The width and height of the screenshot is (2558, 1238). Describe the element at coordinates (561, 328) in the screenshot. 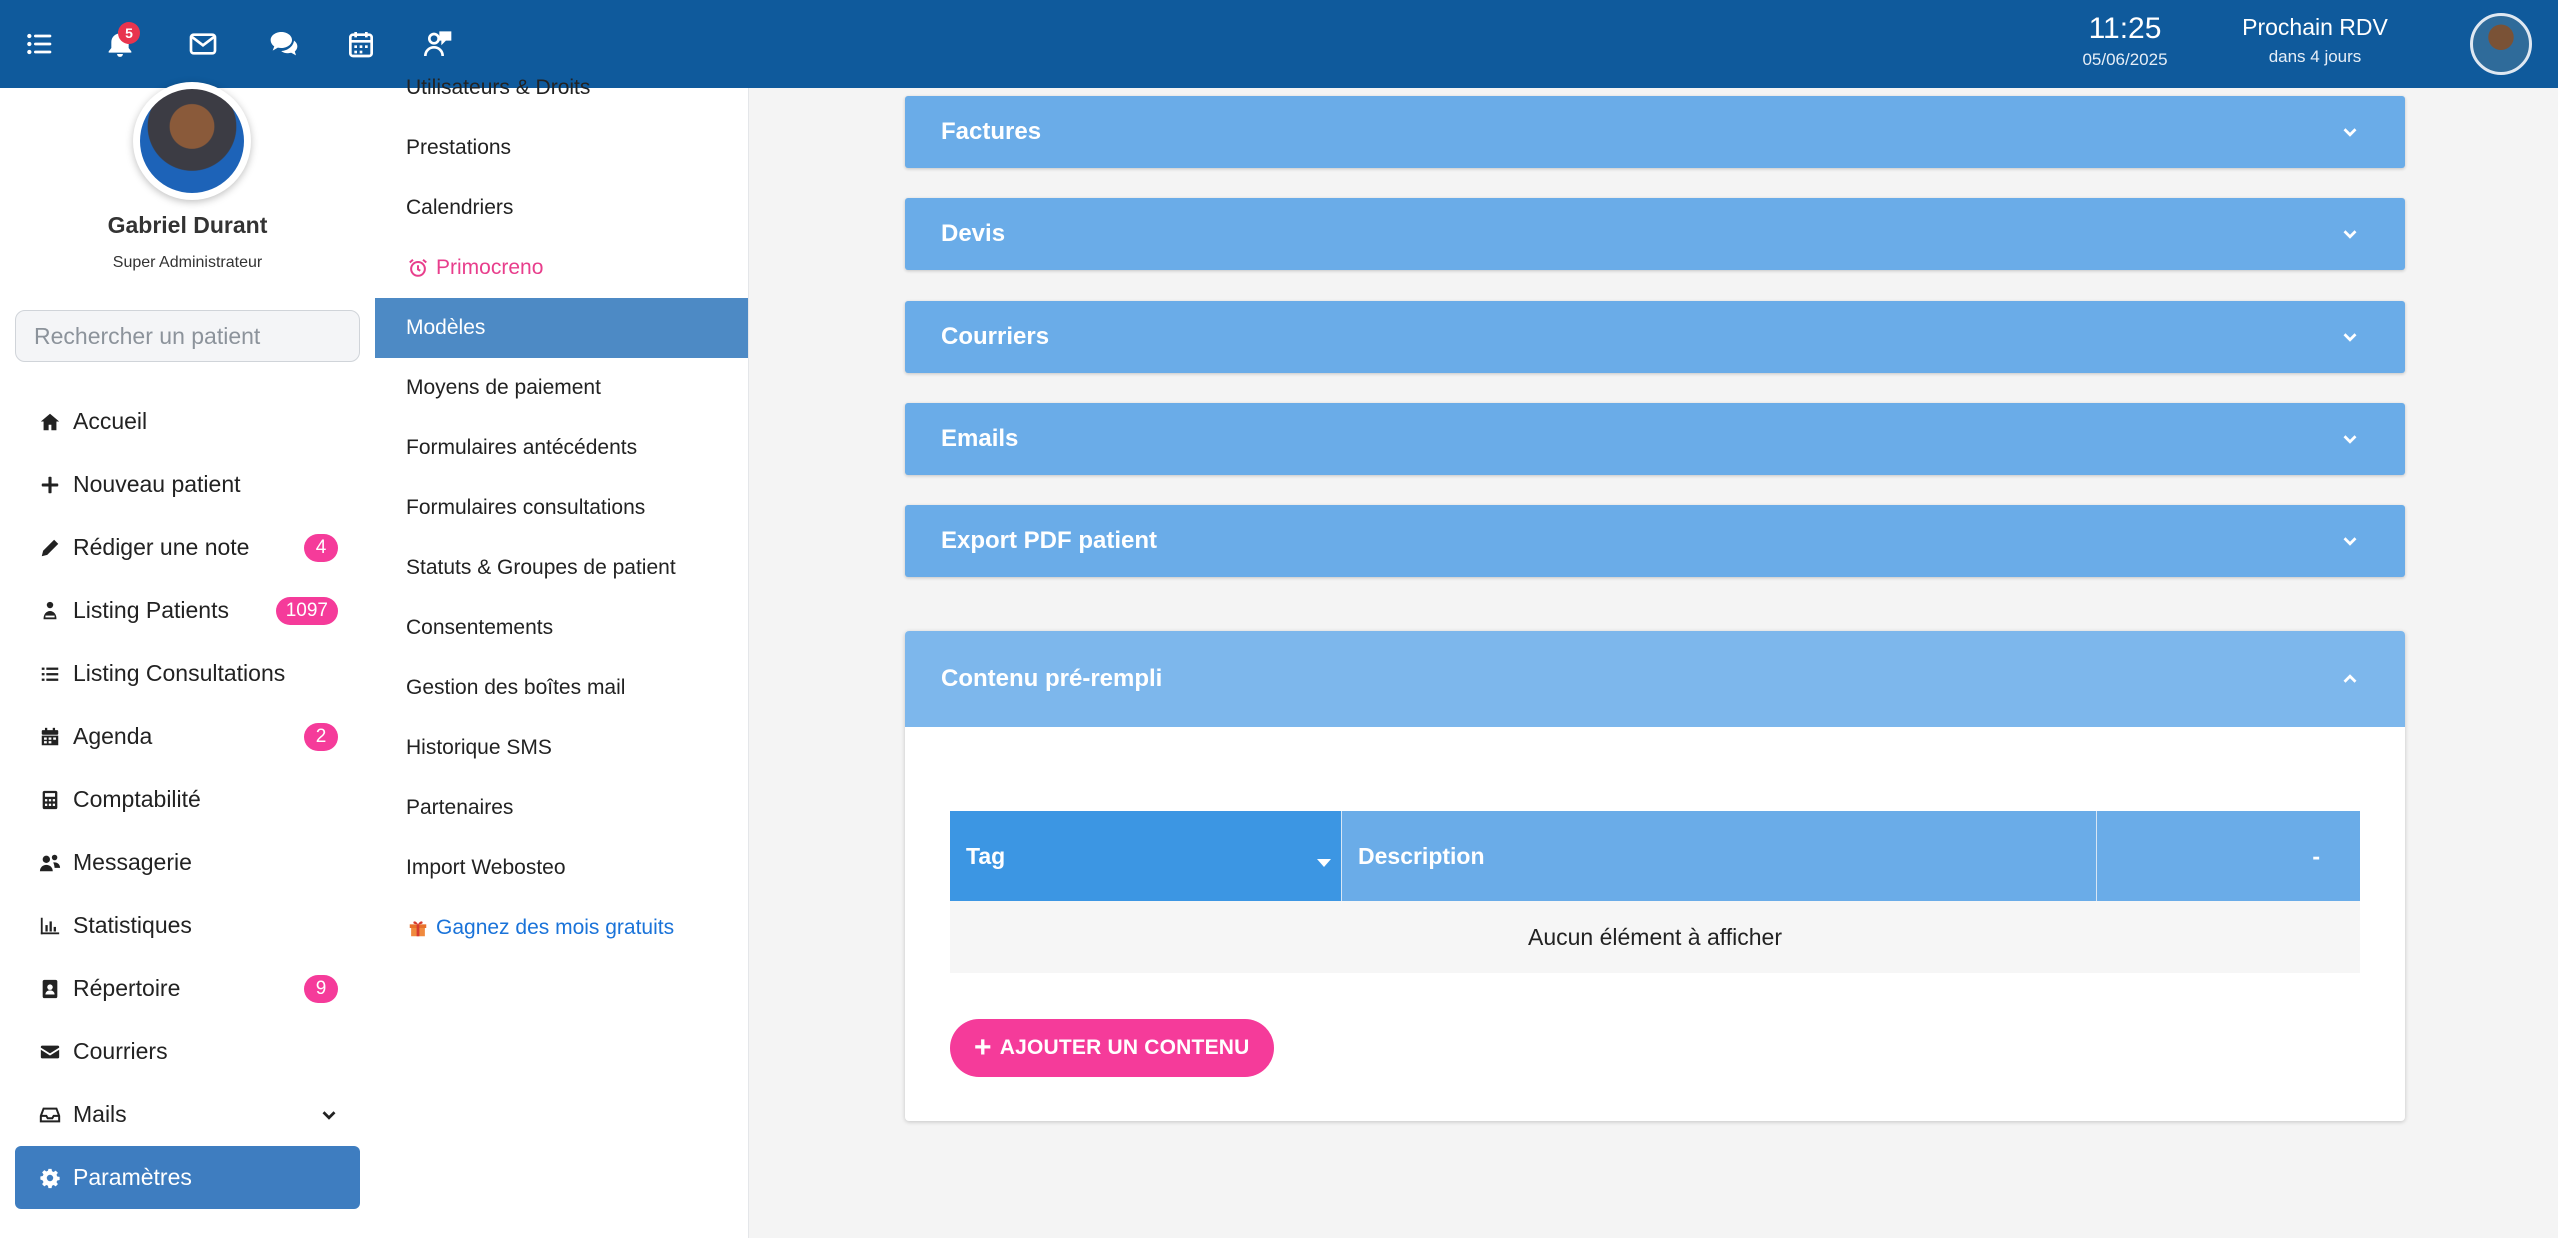

I see `submenu-modeles: Modèles` at that location.